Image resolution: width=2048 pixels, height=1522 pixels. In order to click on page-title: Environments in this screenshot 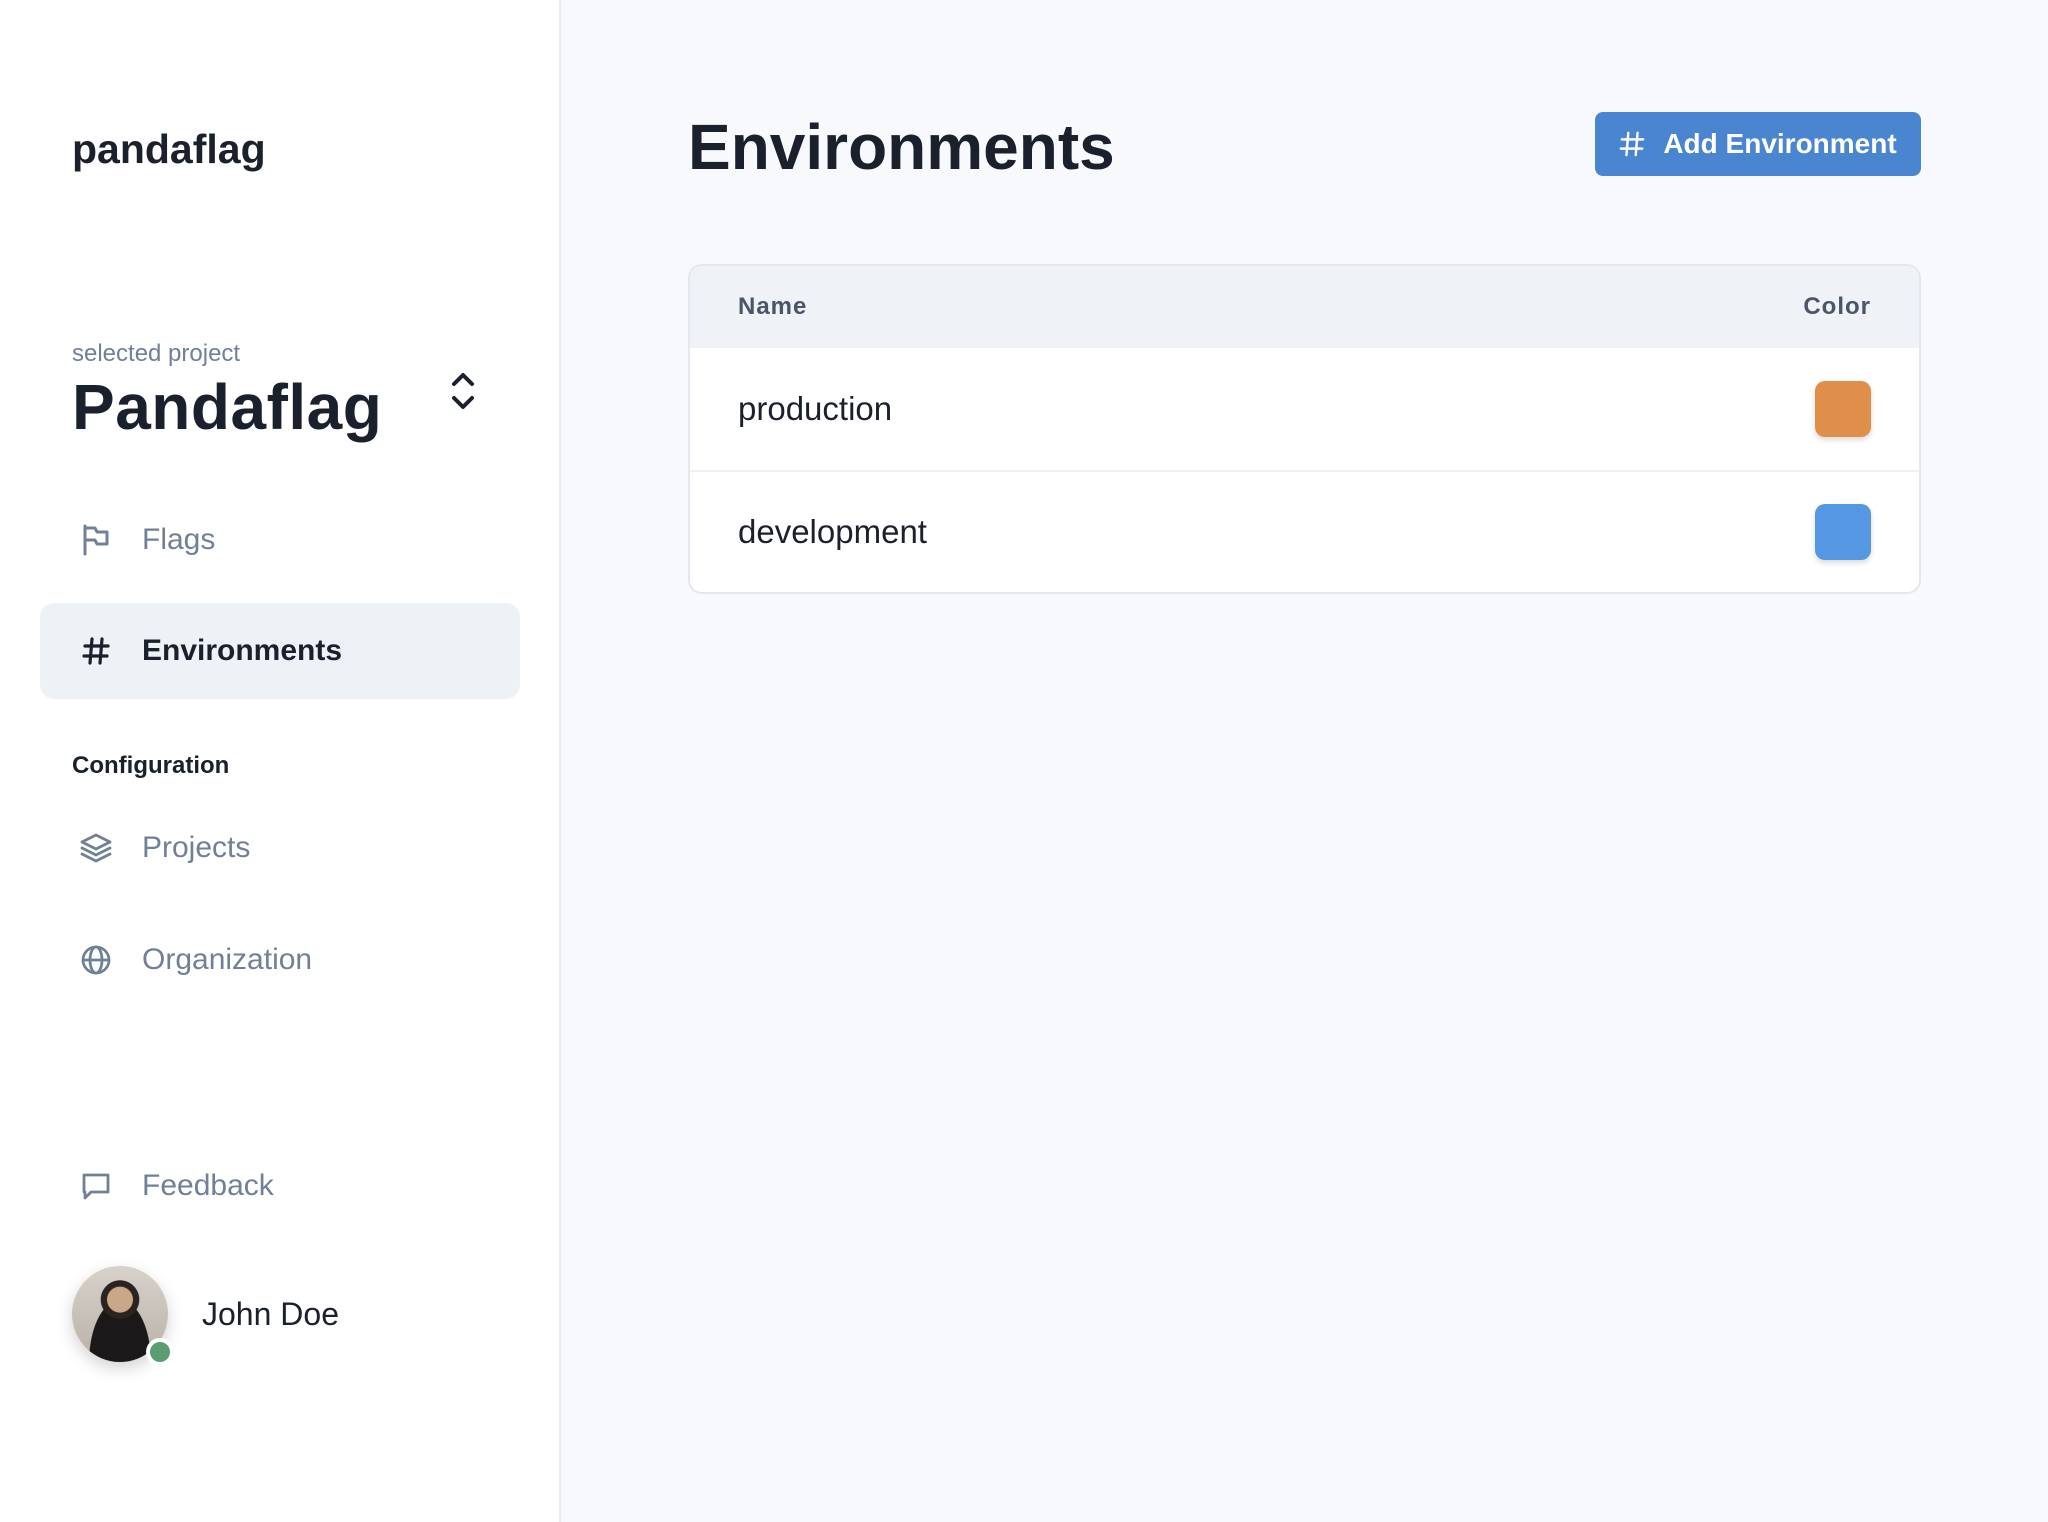, I will do `click(901, 147)`.